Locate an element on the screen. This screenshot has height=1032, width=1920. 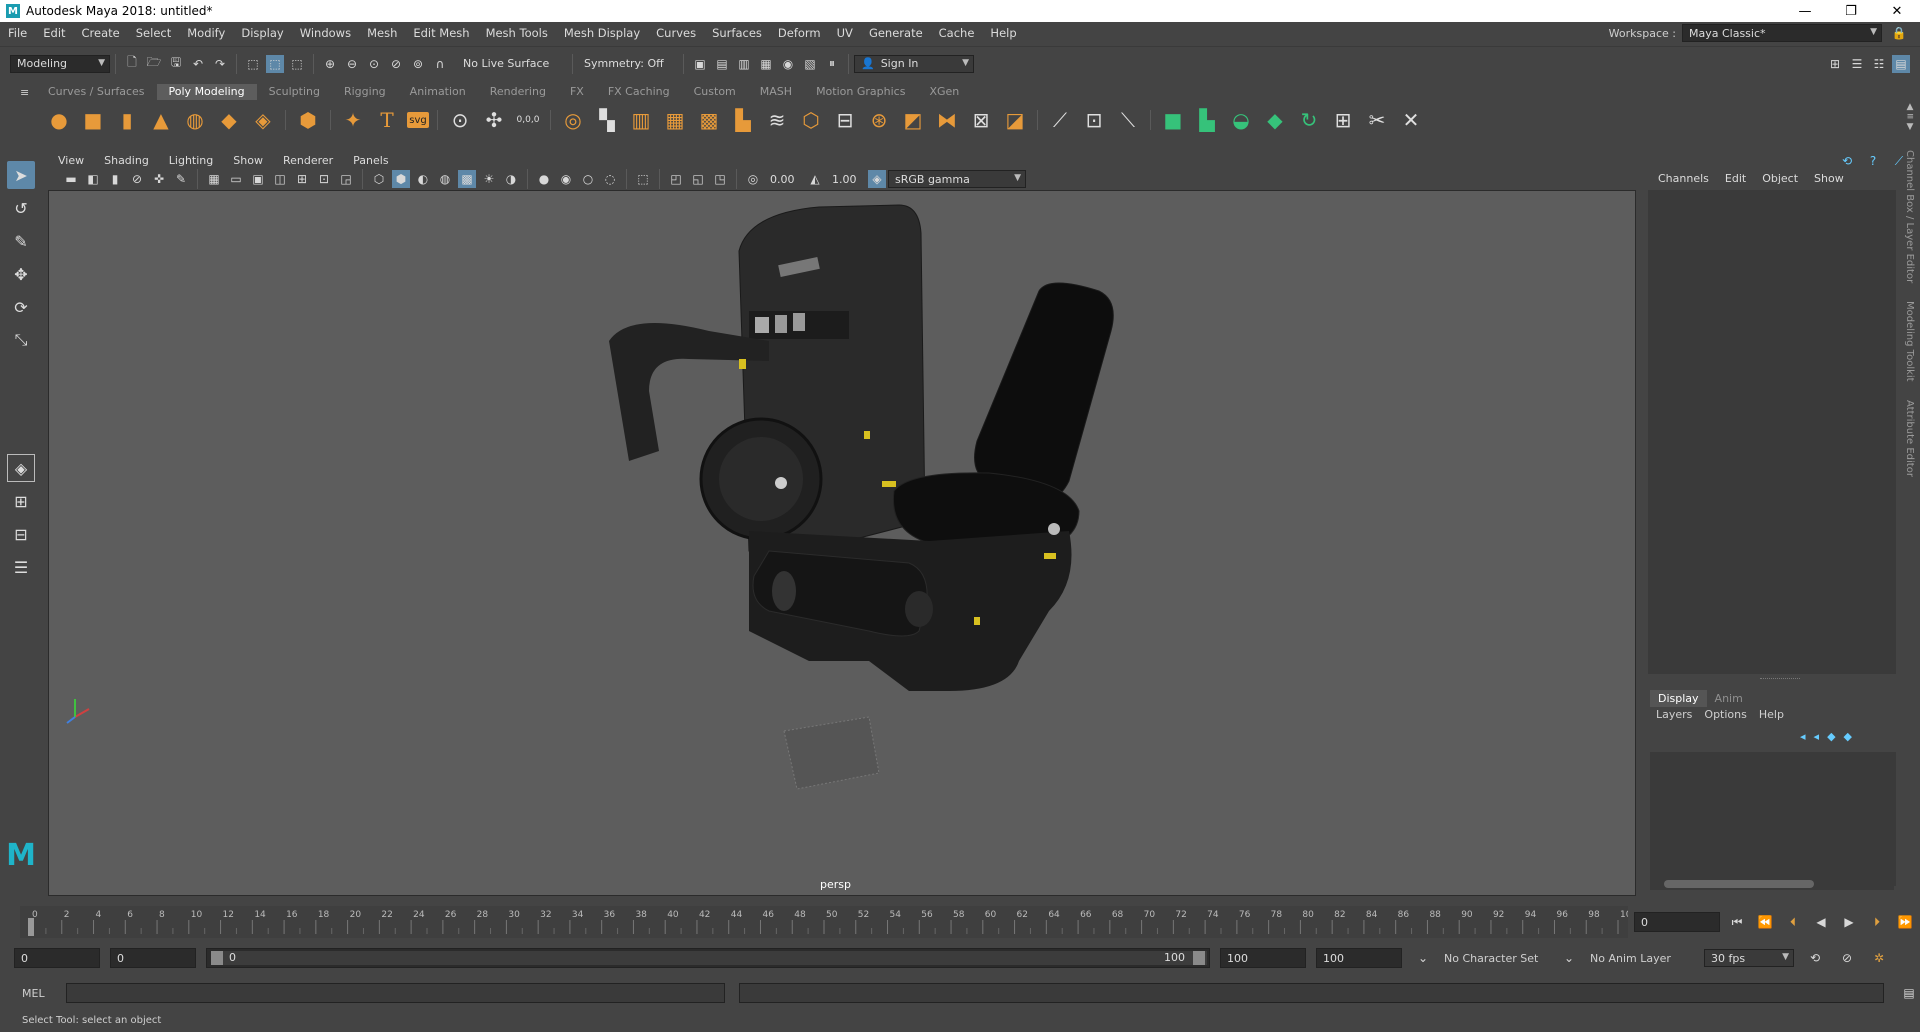
tab-fx: FX is located at coordinates (577, 92).